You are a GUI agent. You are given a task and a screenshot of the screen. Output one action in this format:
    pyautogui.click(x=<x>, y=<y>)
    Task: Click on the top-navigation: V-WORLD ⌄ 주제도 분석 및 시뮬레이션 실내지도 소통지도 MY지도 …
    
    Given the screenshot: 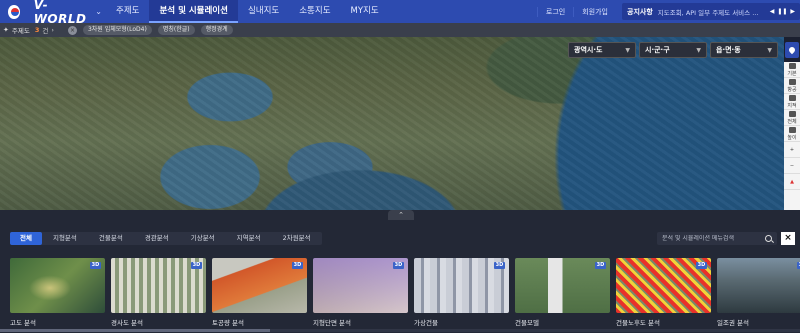 What is the action you would take?
    pyautogui.click(x=400, y=13)
    